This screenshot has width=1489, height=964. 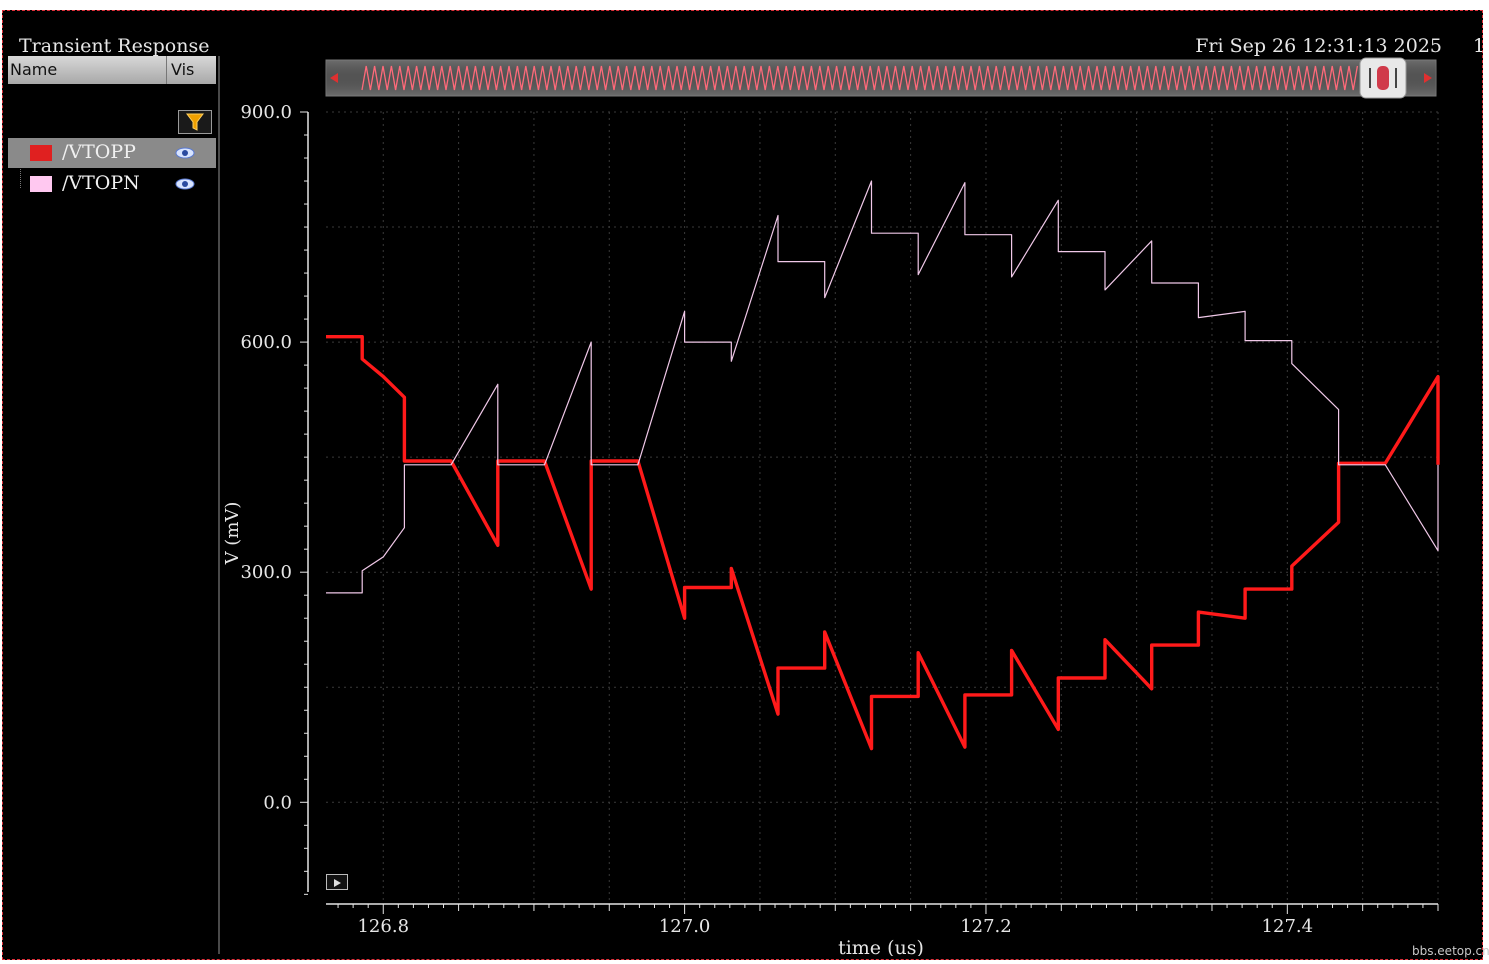 I want to click on filter-icon, so click(x=195, y=122).